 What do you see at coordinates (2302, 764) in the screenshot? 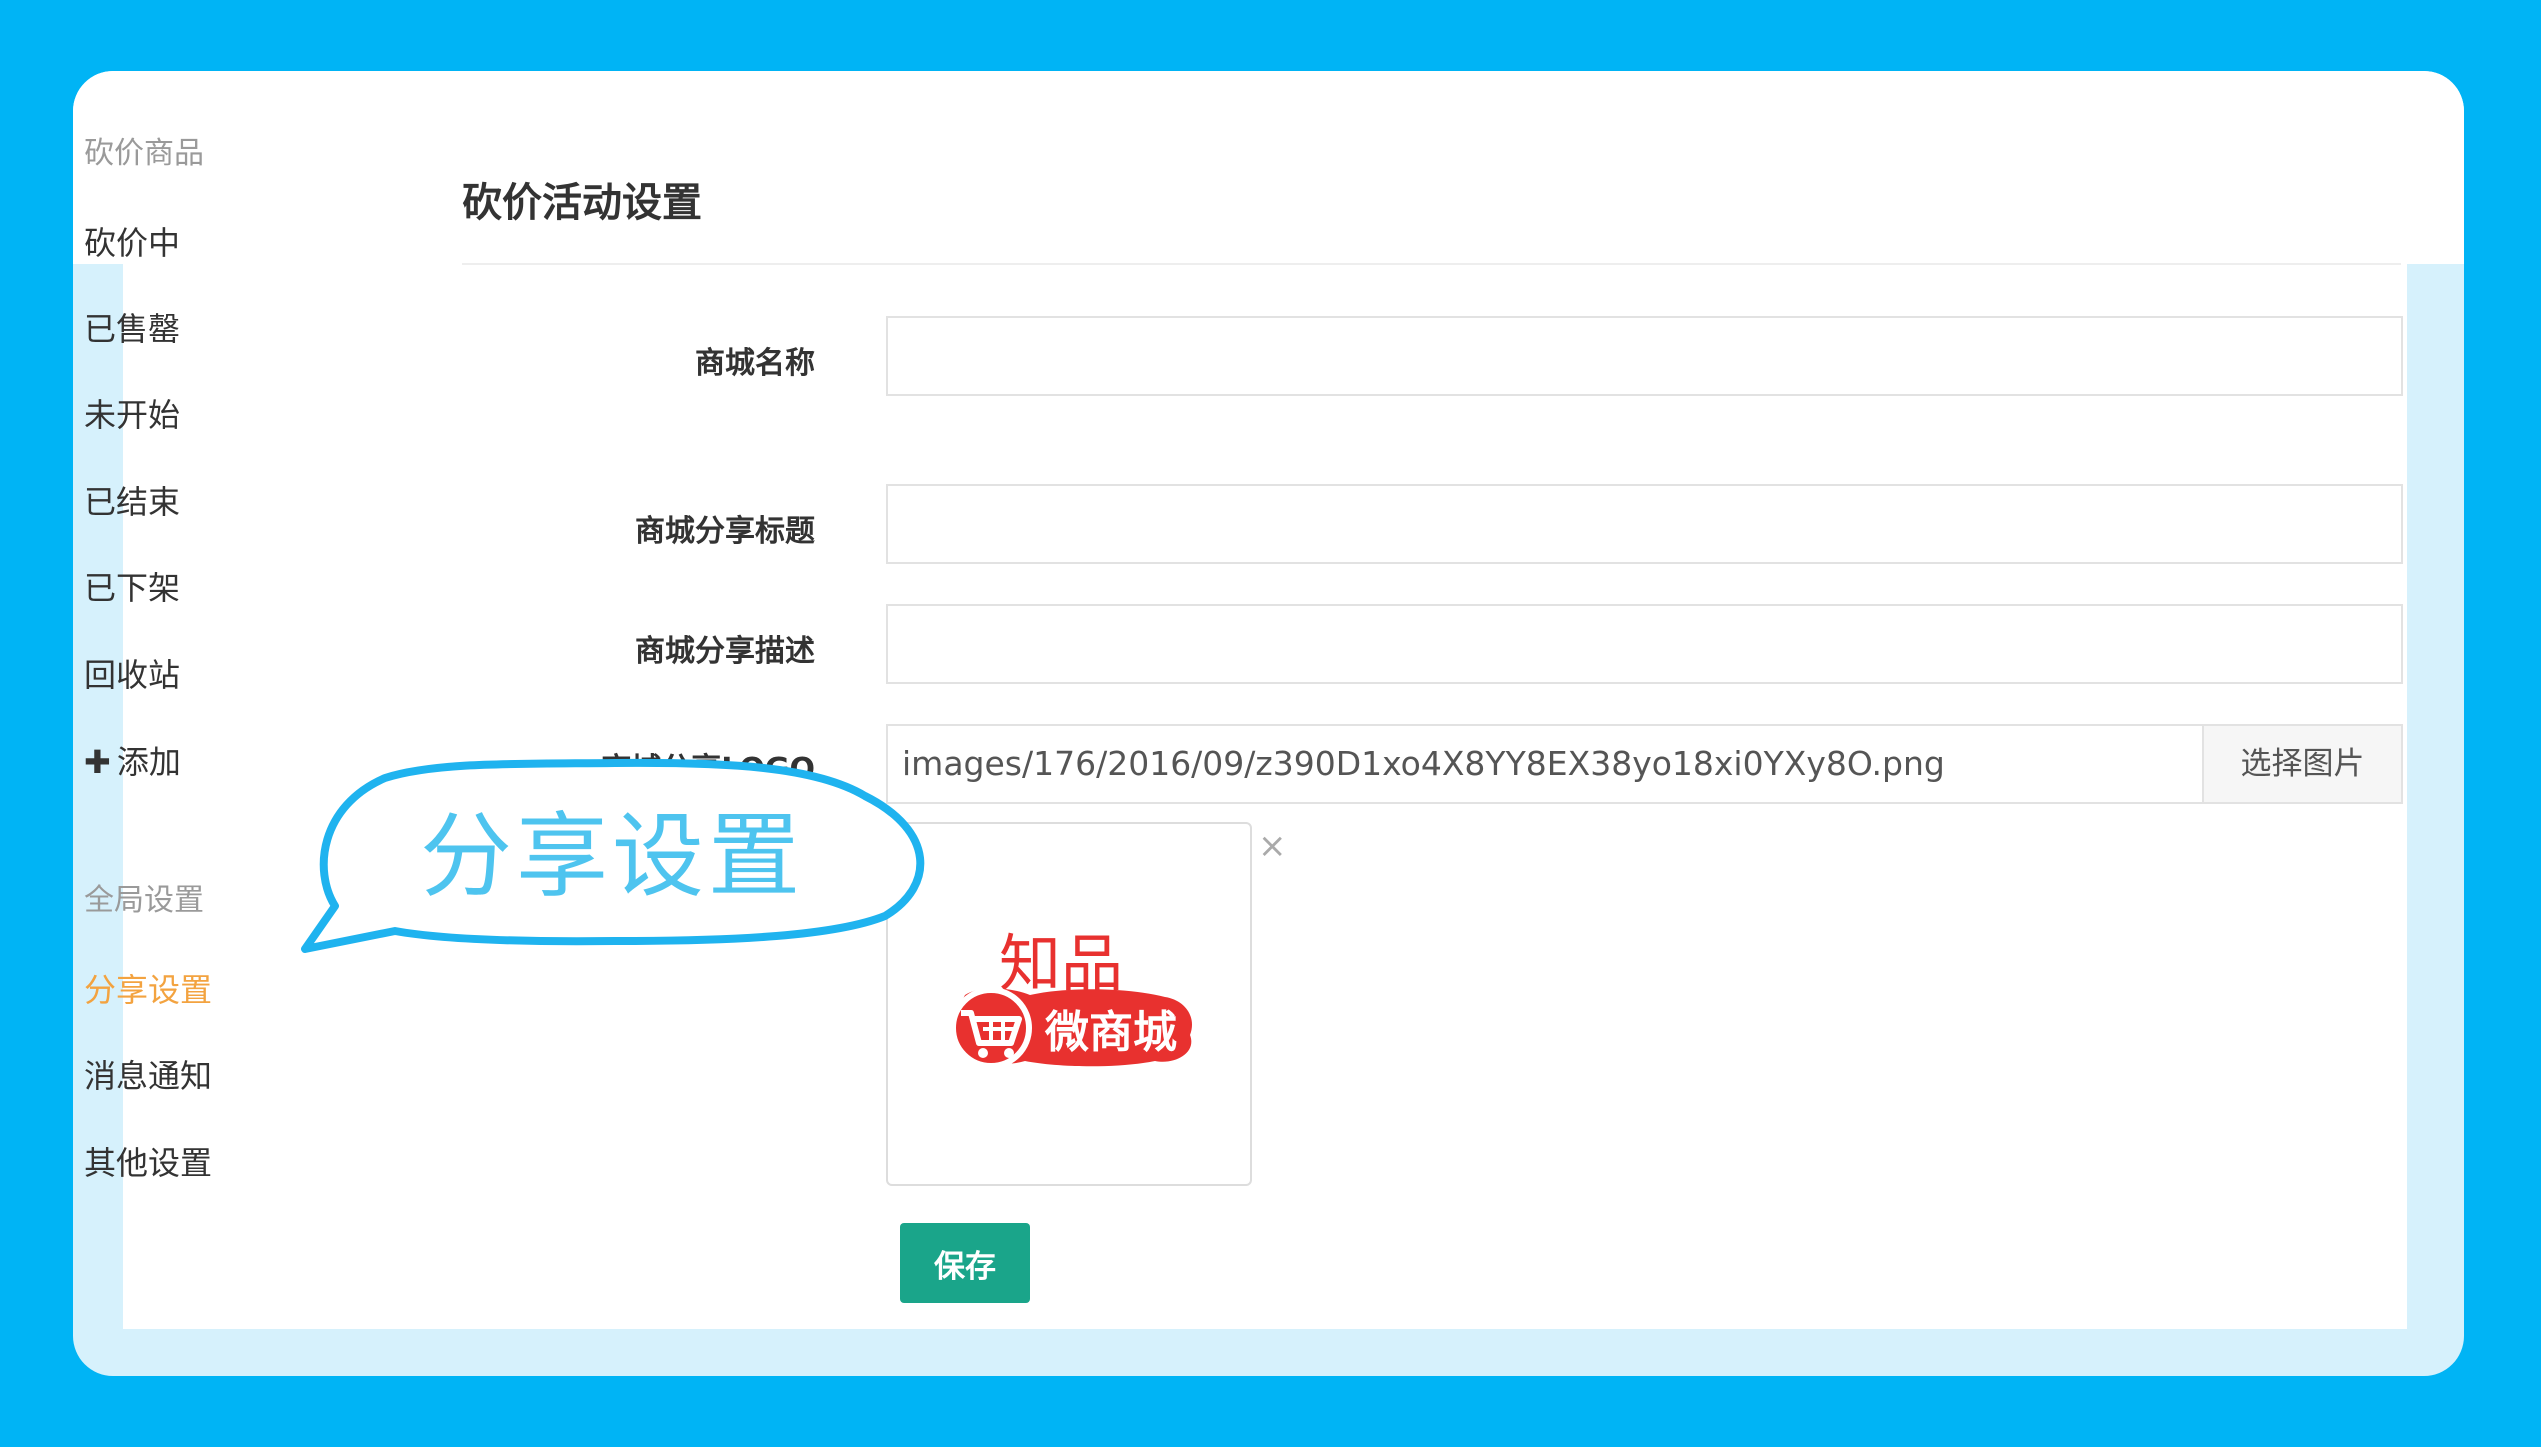
I see `choose-image-button: 选择图片` at bounding box center [2302, 764].